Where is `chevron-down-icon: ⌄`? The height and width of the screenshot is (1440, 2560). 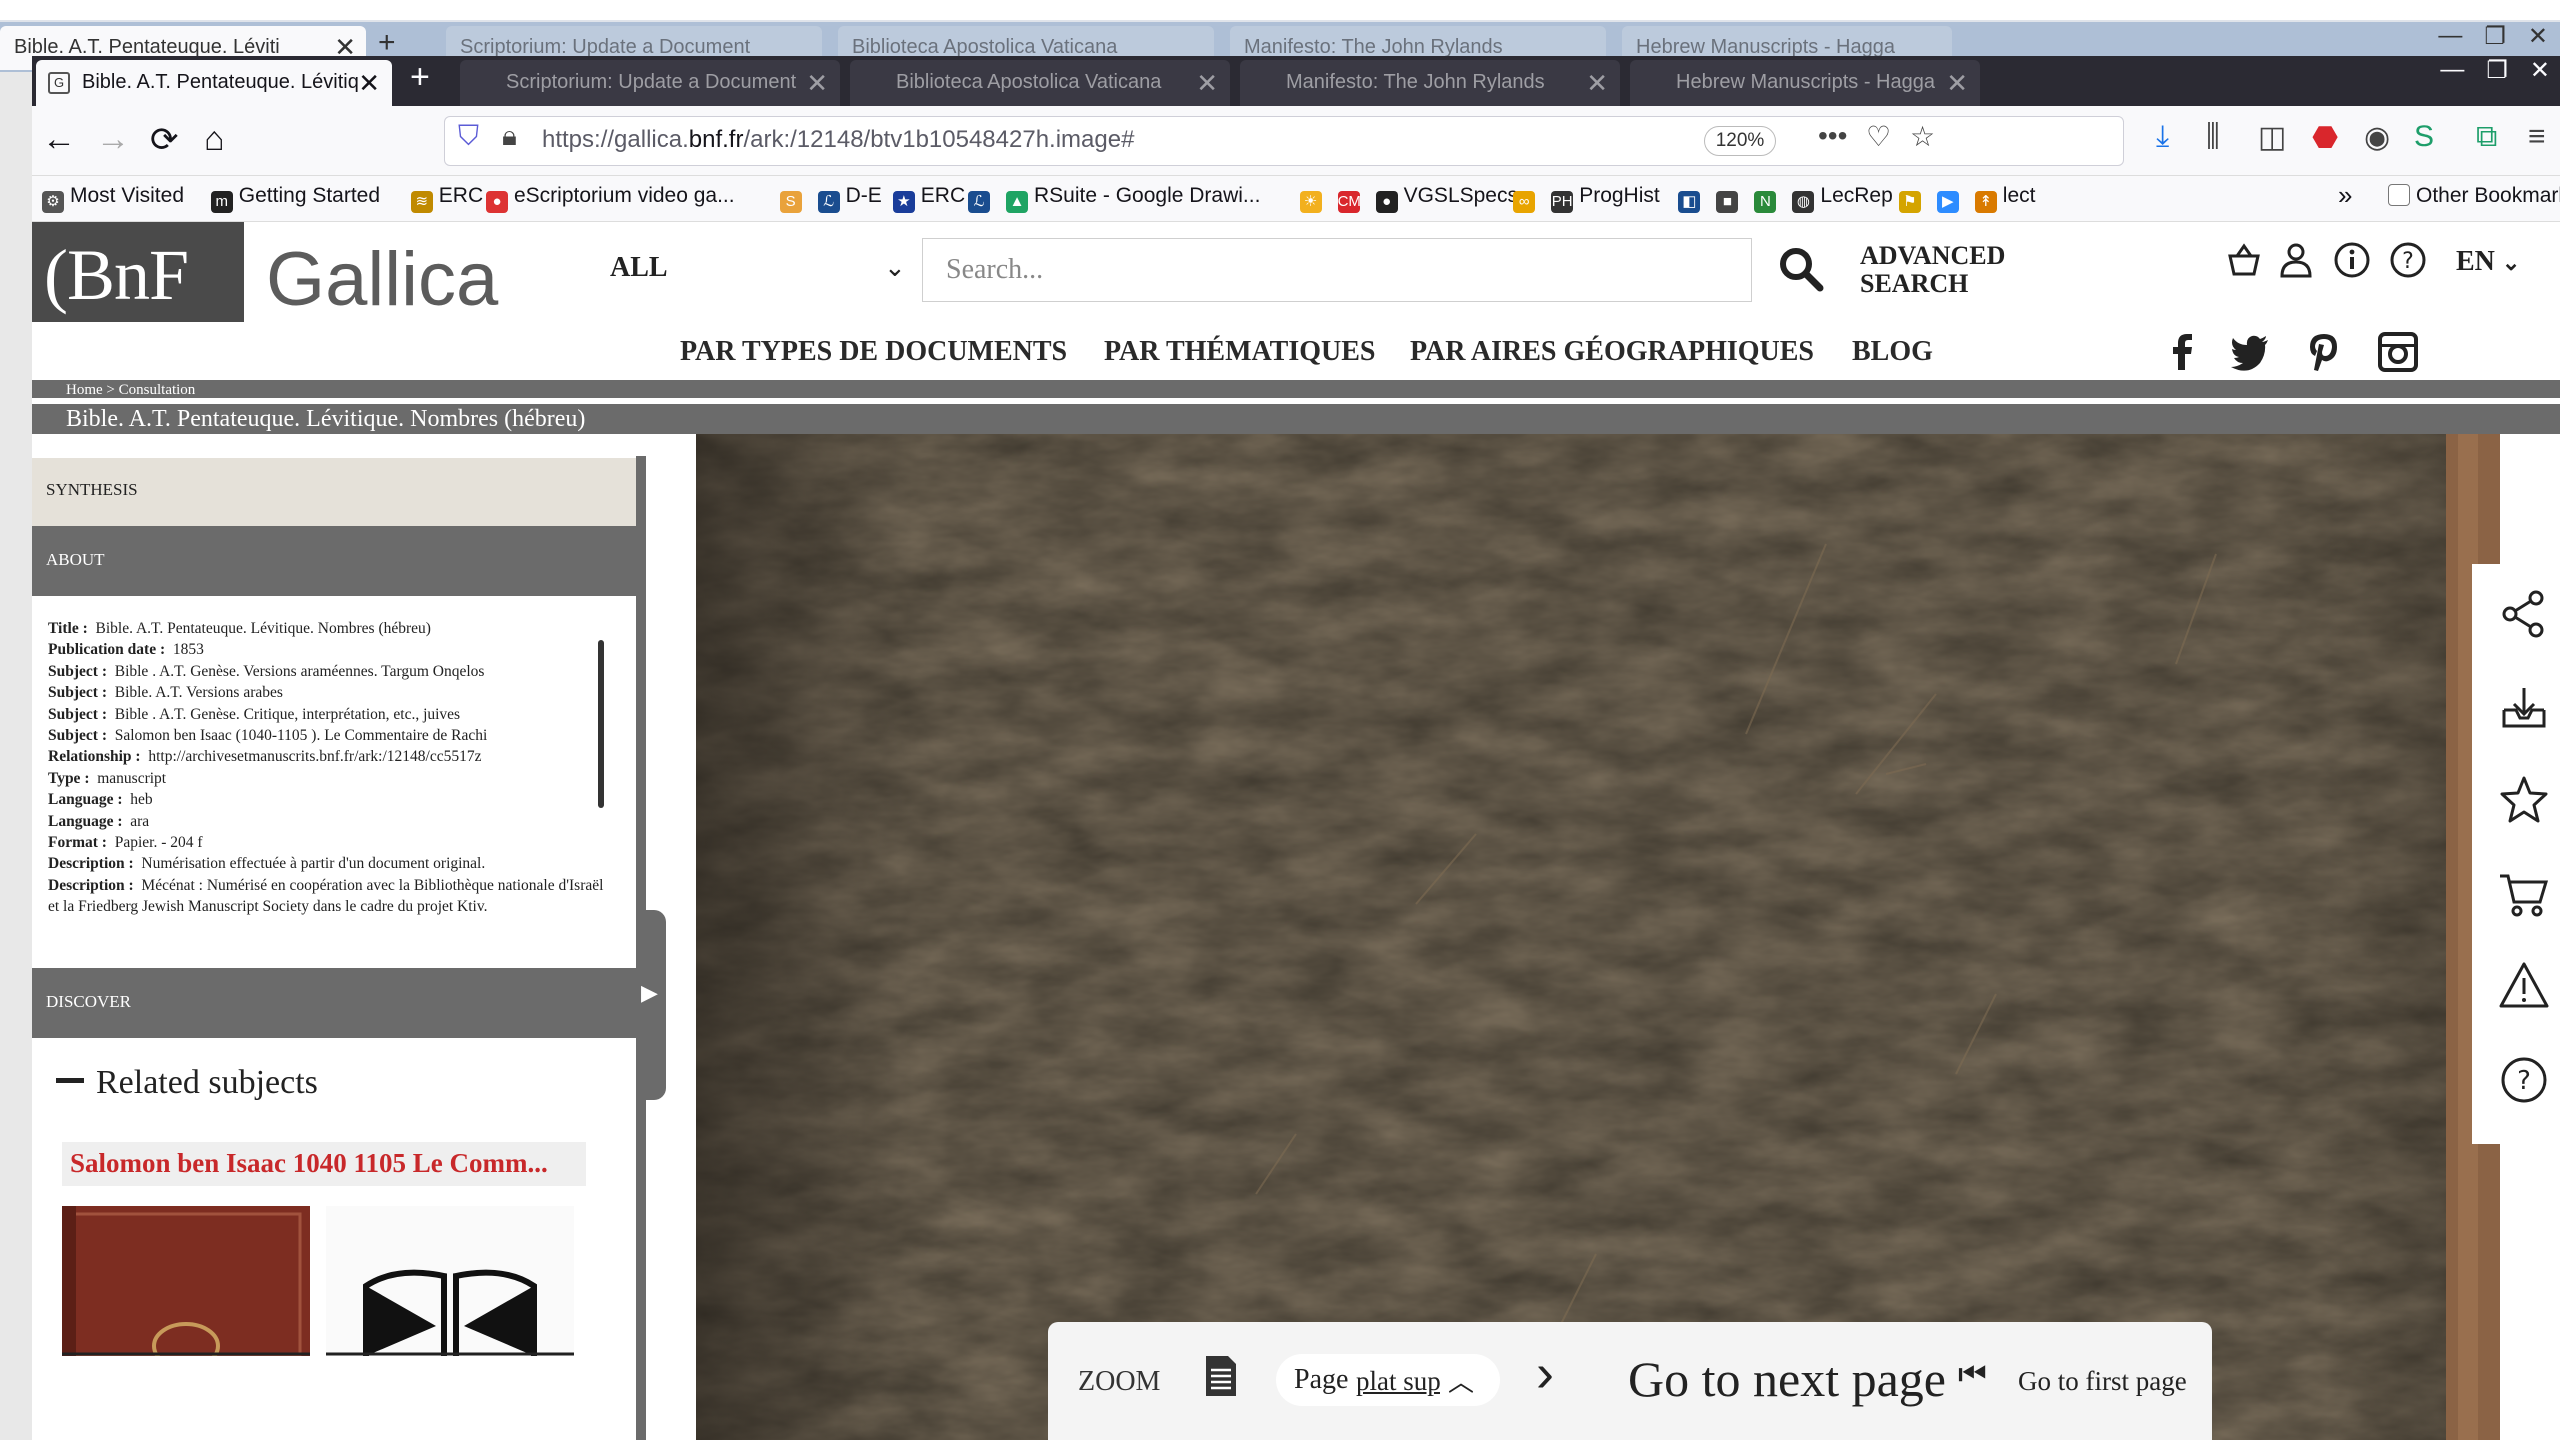 chevron-down-icon: ⌄ is located at coordinates (895, 267).